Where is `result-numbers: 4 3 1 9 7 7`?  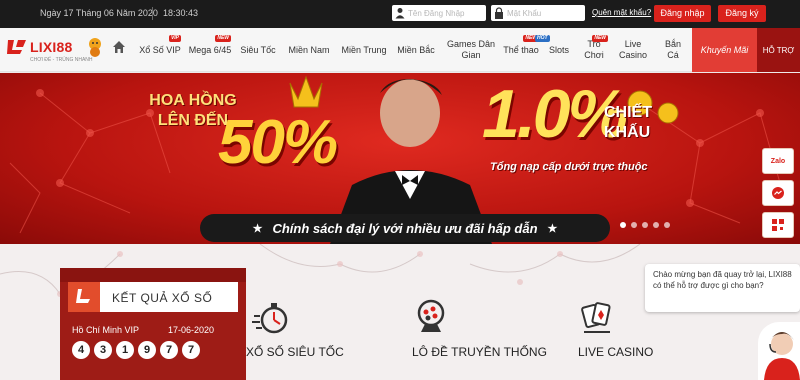
result-numbers: 4 3 1 9 7 7 is located at coordinates (136, 350).